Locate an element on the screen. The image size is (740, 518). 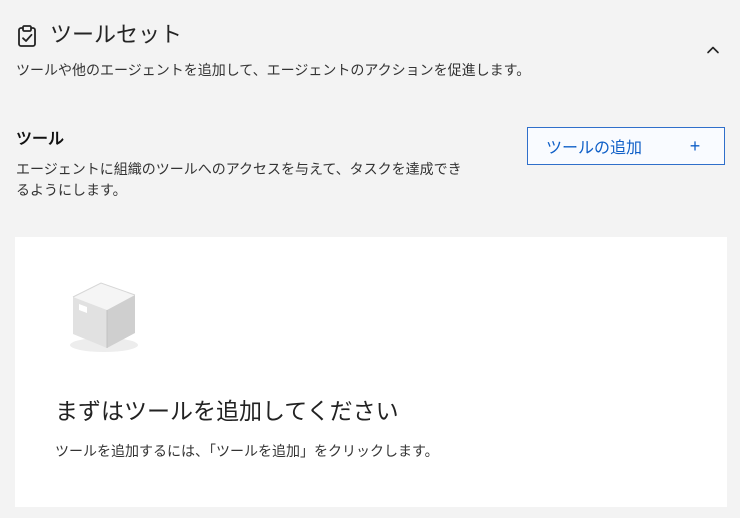
box-icon is located at coordinates (104, 316).